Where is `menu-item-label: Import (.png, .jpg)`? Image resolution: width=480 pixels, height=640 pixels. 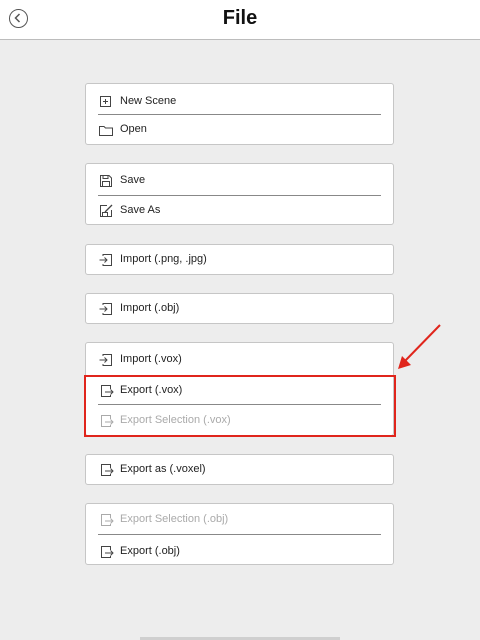 menu-item-label: Import (.png, .jpg) is located at coordinates (163, 259).